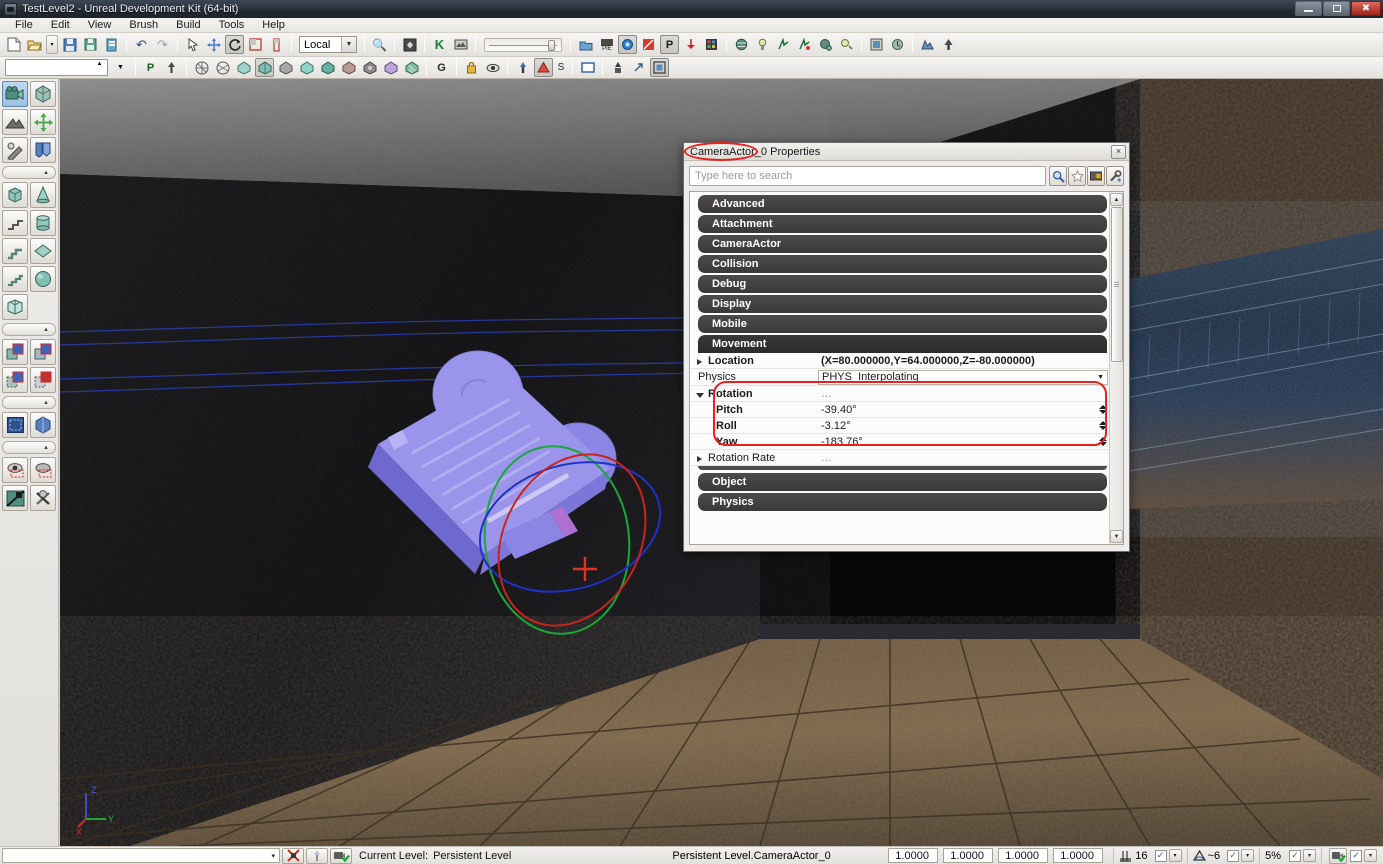 The image size is (1383, 864). What do you see at coordinates (15, 251) in the screenshot?
I see `linear-stair-brush-icon` at bounding box center [15, 251].